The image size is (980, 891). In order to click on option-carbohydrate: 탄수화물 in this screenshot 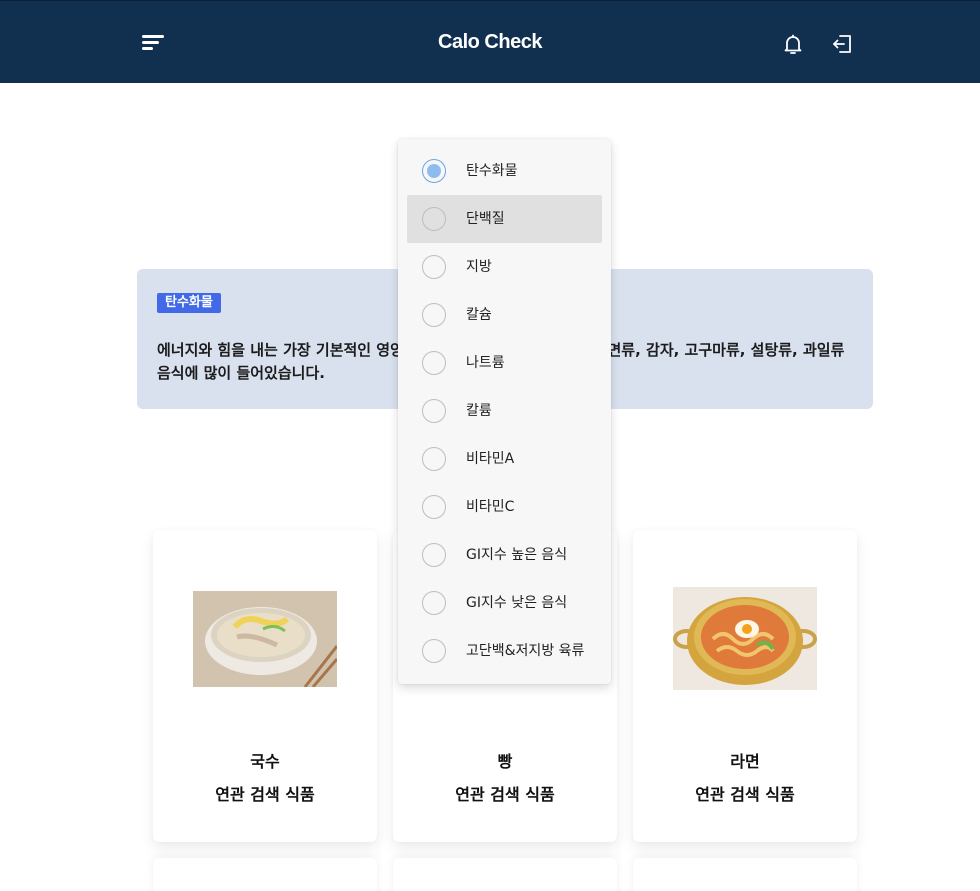, I will do `click(504, 171)`.